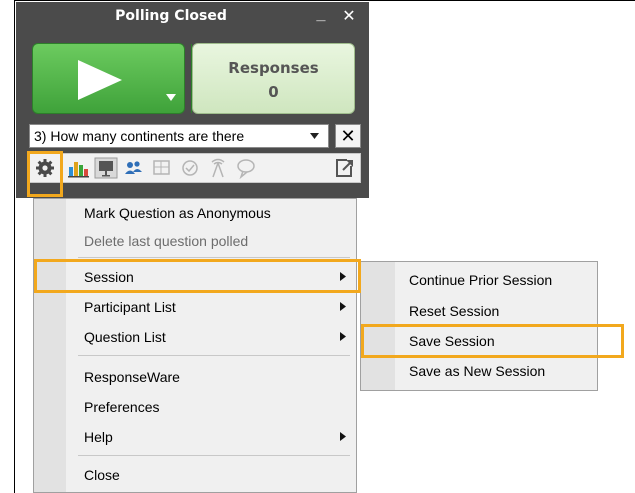 This screenshot has width=635, height=493. I want to click on menu-item-reset-session: Reset Session, so click(497, 311).